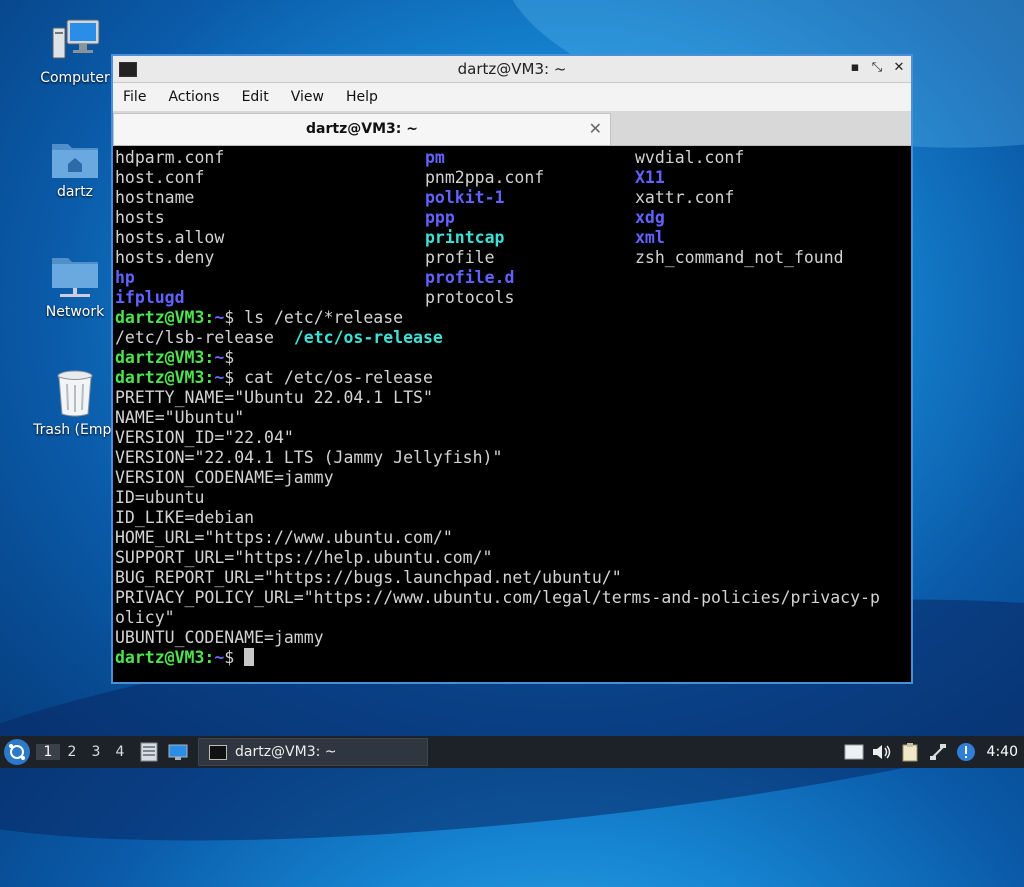 This screenshot has width=1024, height=887. I want to click on maximize-button: ⤡, so click(877, 67).